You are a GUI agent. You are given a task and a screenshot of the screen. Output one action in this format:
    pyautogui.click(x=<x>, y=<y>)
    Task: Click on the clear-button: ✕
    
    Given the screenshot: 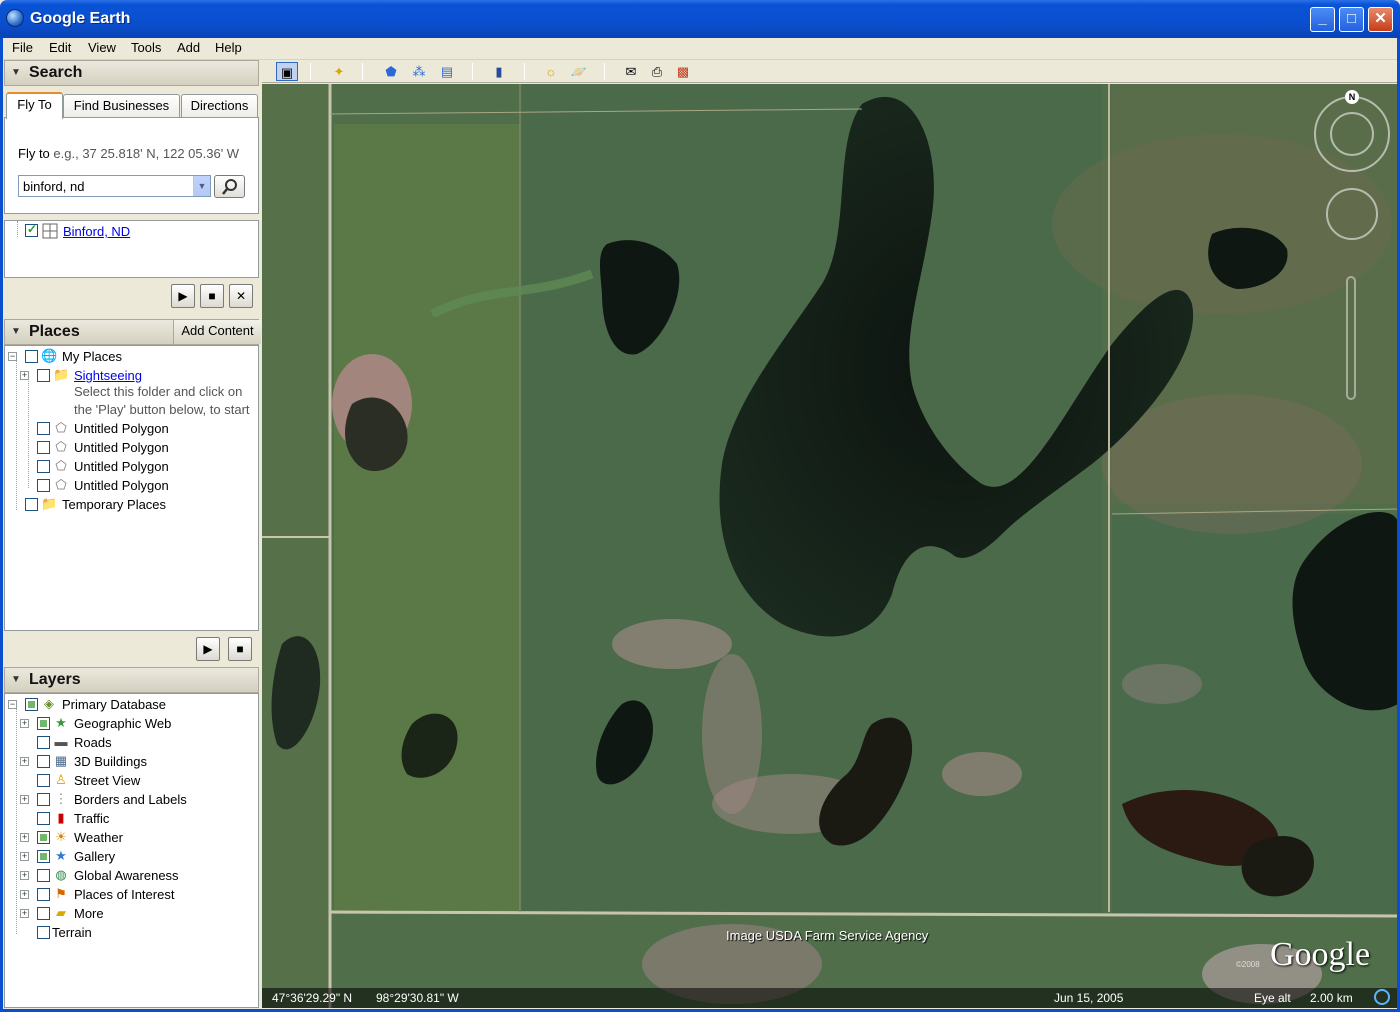 What is the action you would take?
    pyautogui.click(x=241, y=296)
    